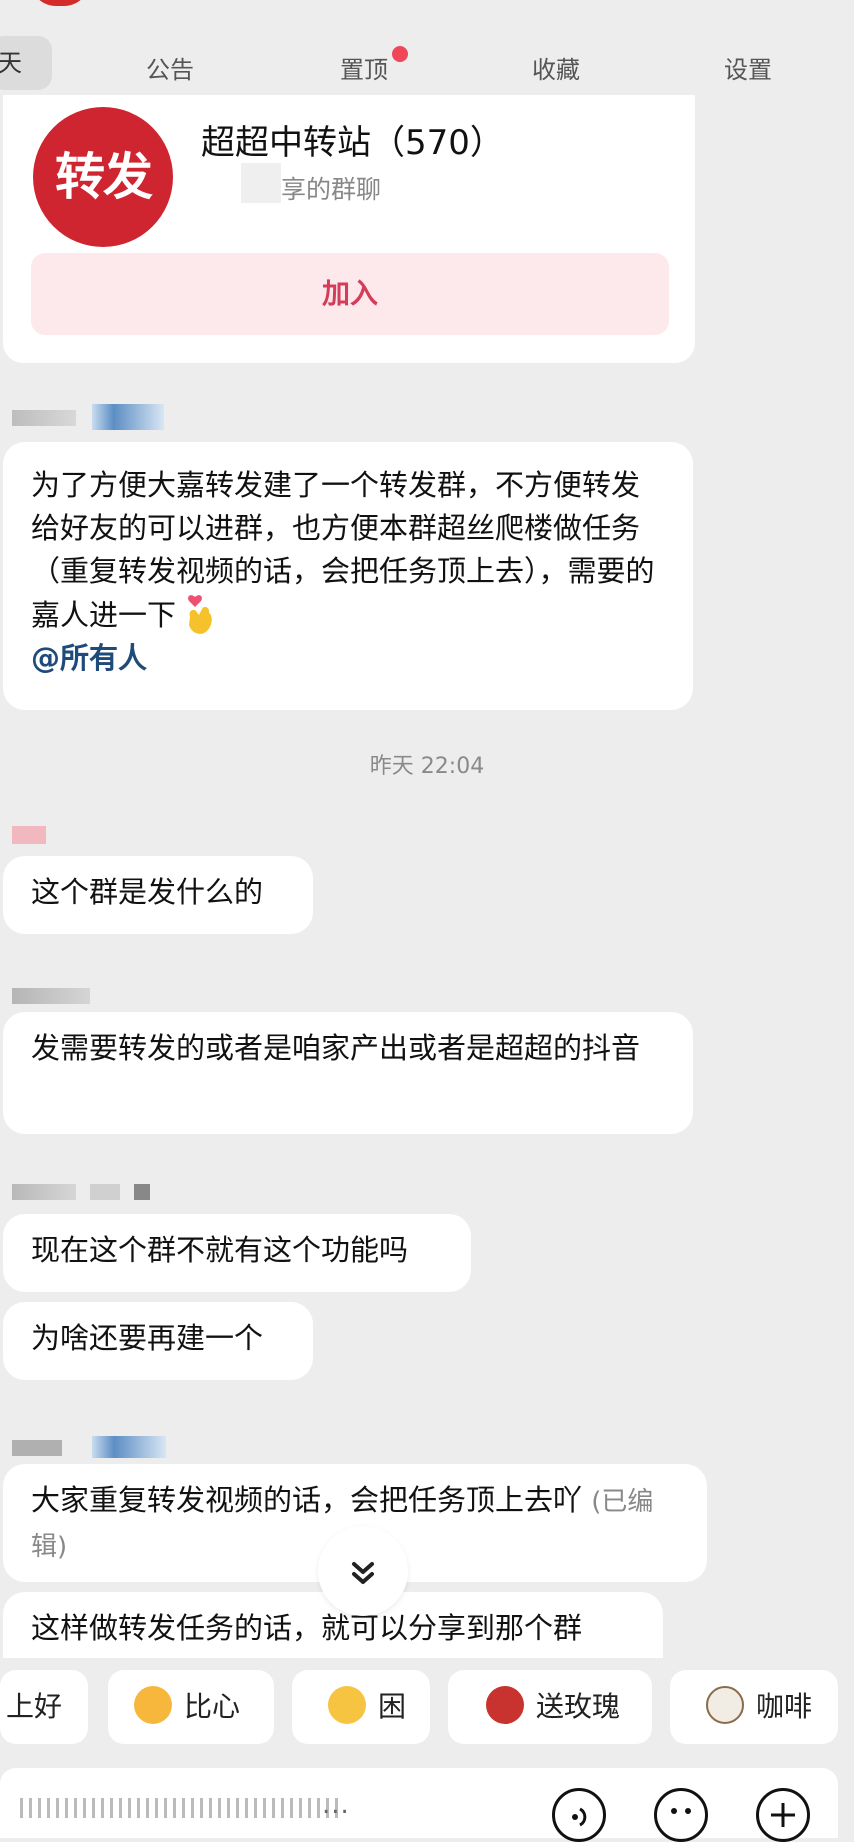  I want to click on quick-reply-chip: 比心, so click(191, 1707).